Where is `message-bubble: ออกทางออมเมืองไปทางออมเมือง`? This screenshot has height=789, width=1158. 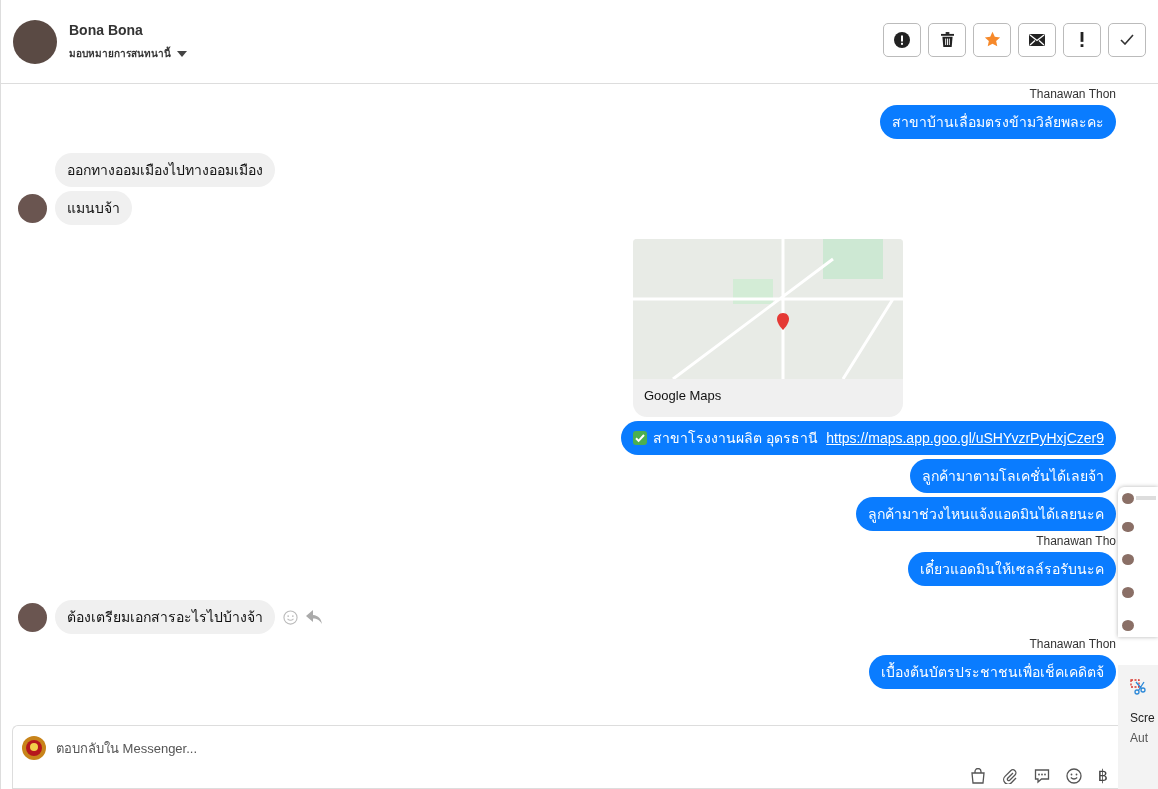 message-bubble: ออกทางออมเมืองไปทางออมเมือง is located at coordinates (165, 170).